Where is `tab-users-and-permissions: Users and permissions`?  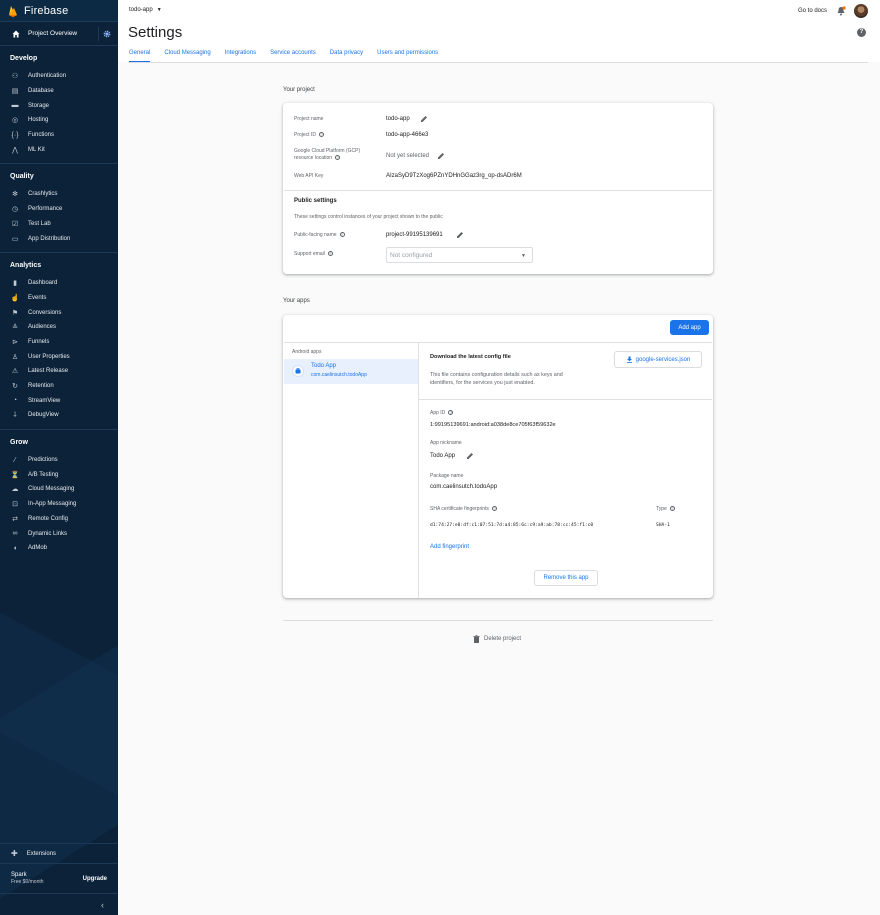
tab-users-and-permissions: Users and permissions is located at coordinates (407, 56).